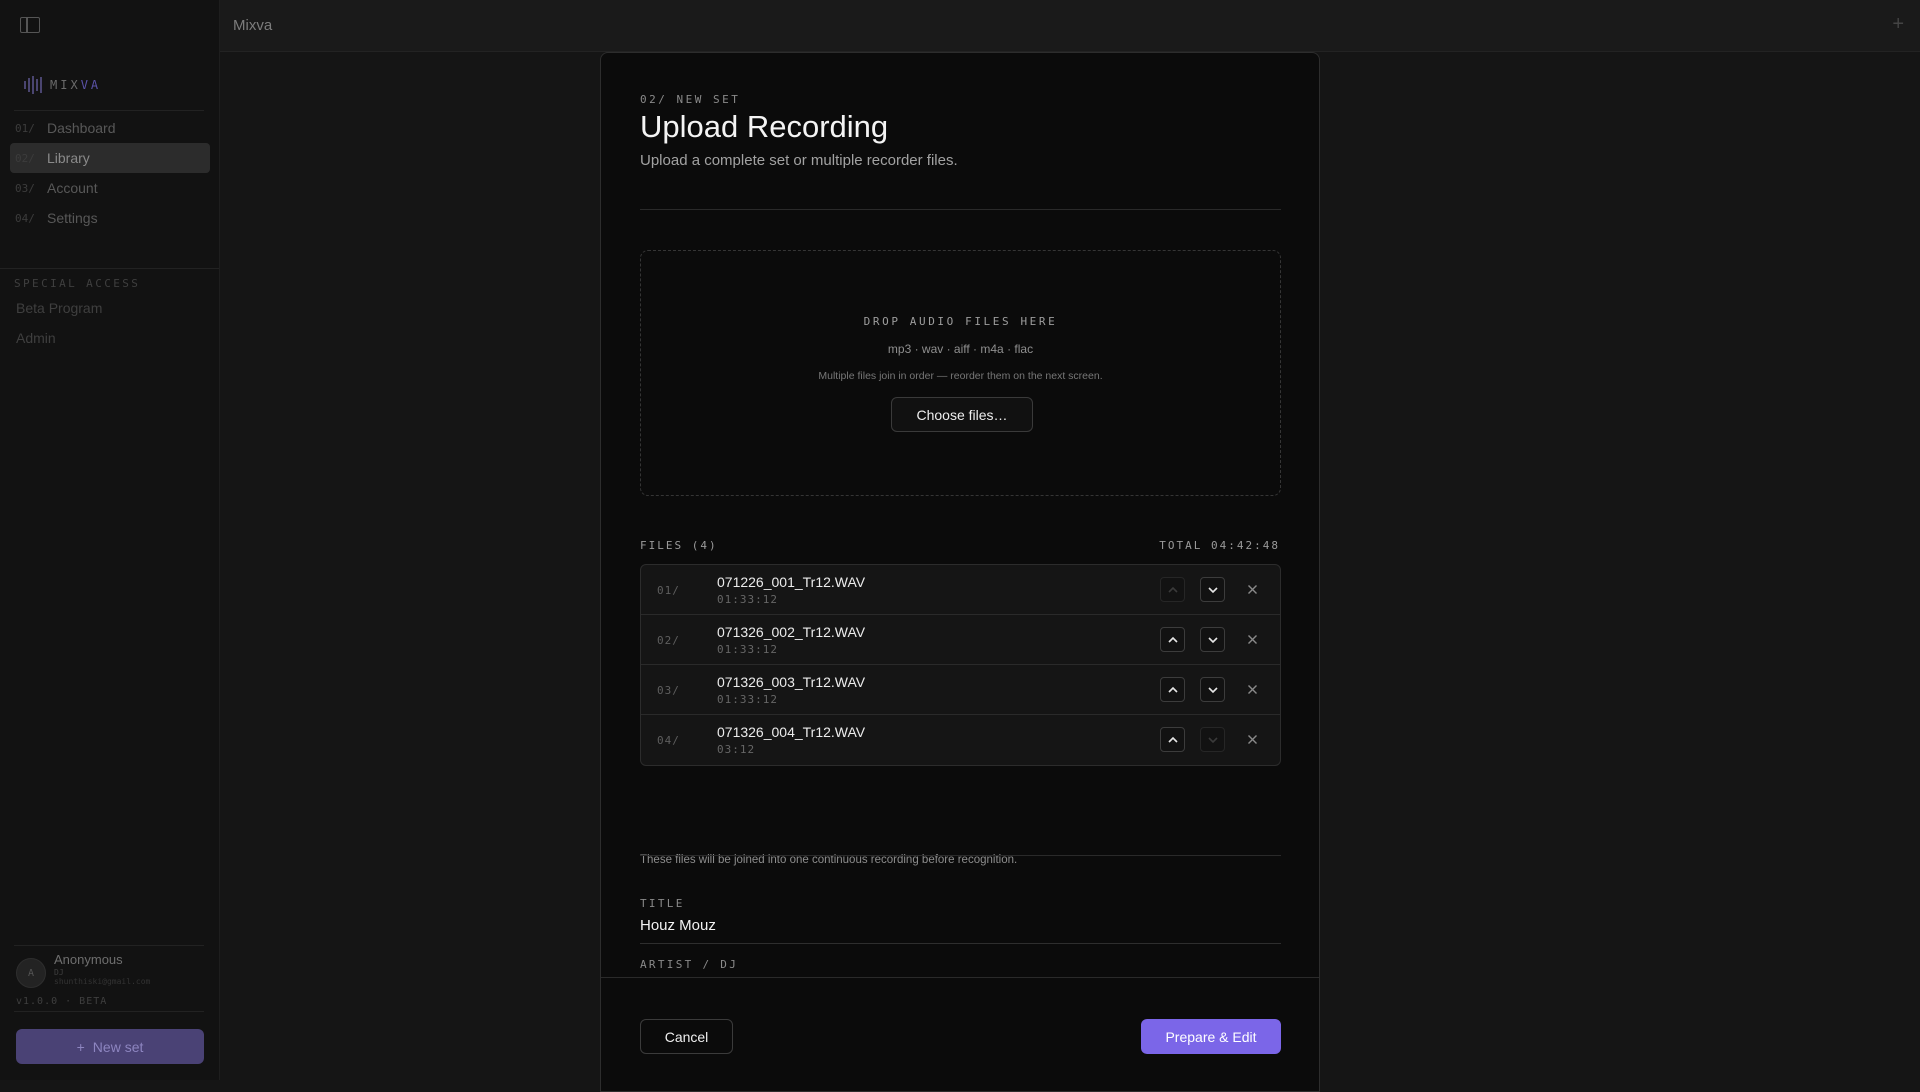  Describe the element at coordinates (1898, 24) in the screenshot. I see `add-tab-icon: +` at that location.